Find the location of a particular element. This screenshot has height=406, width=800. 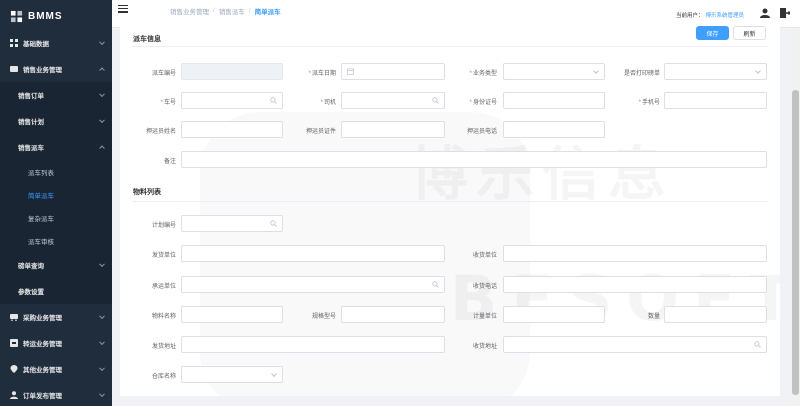

sidebar-item-sales: 销售业务管理 is located at coordinates (56, 69).